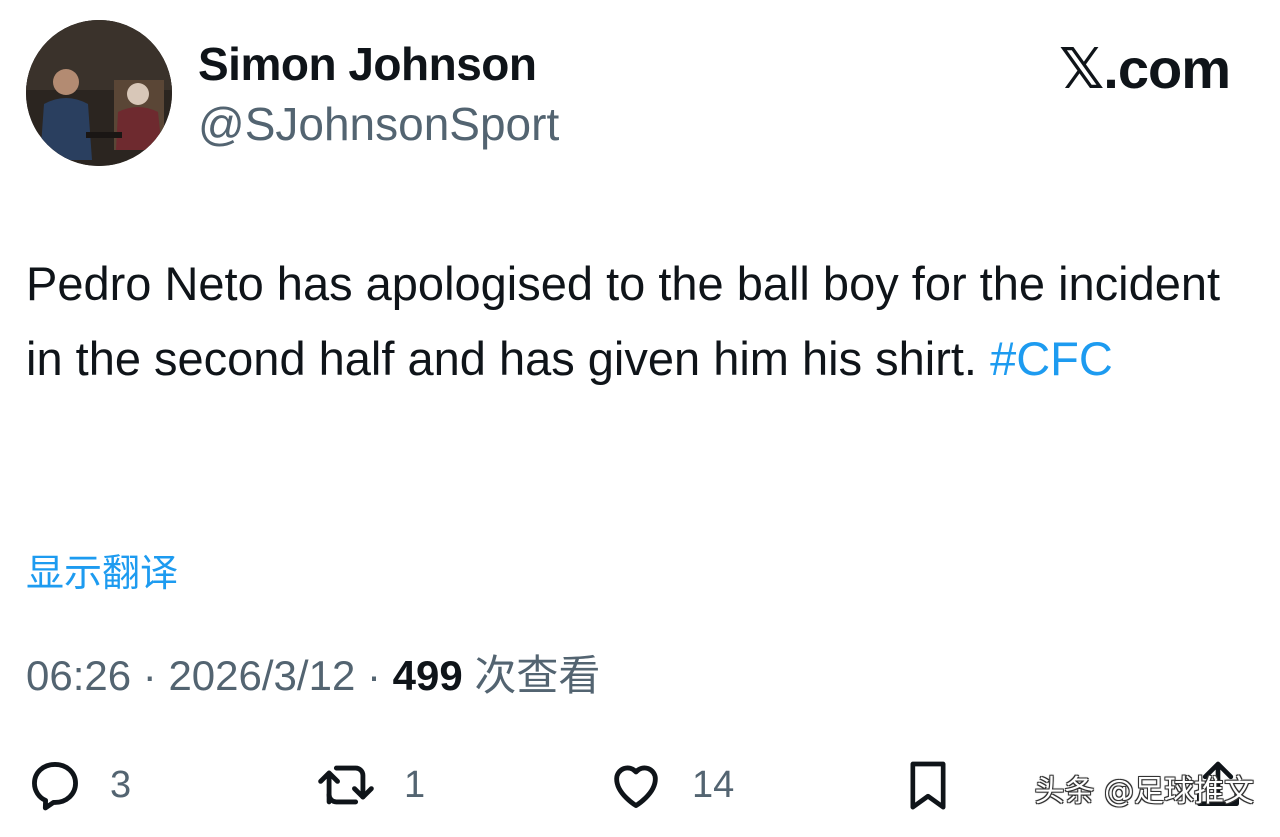 The width and height of the screenshot is (1280, 837). Describe the element at coordinates (415, 784) in the screenshot. I see `retweet-count: 1` at that location.